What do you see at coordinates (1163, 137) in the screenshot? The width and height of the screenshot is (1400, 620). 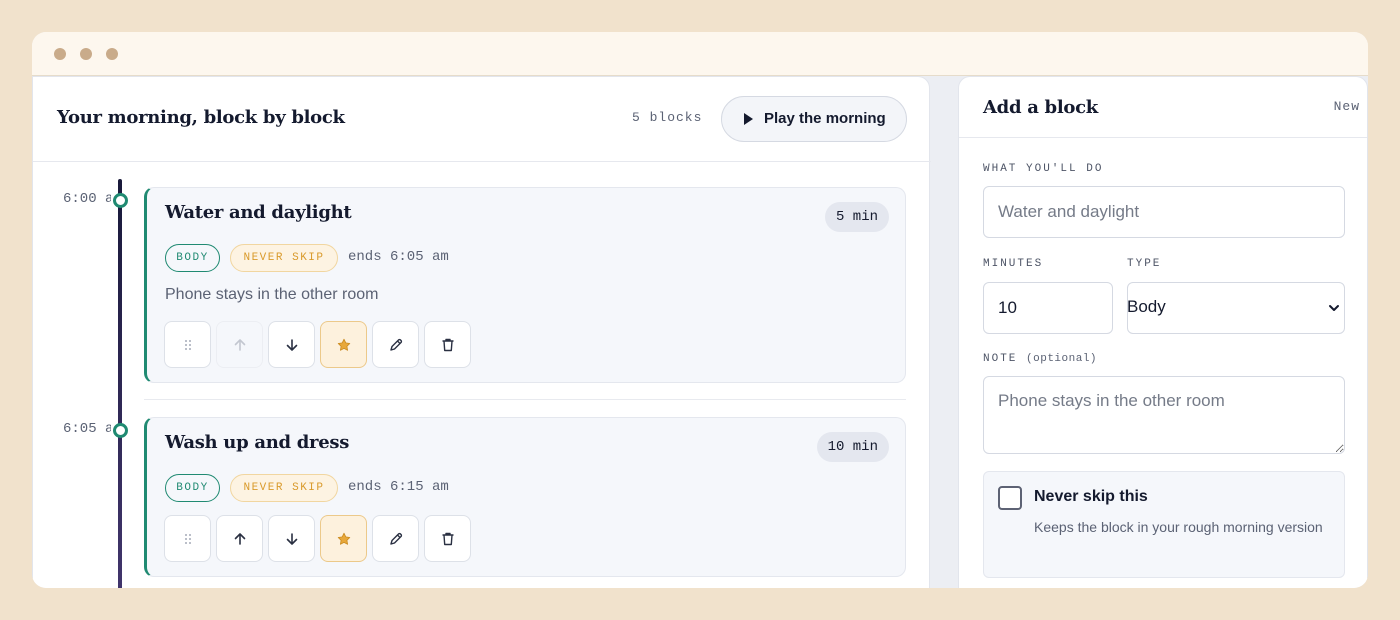 I see `form-header-divider` at bounding box center [1163, 137].